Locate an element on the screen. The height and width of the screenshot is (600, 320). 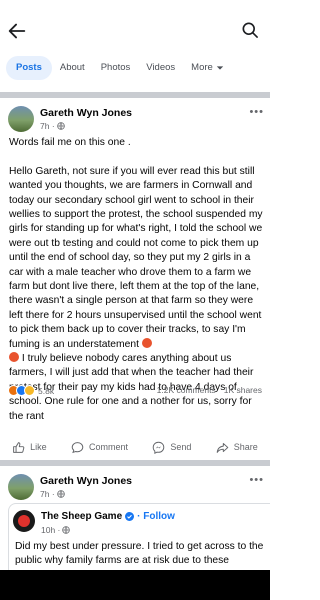
share-count: 1K shares is located at coordinates (243, 390).